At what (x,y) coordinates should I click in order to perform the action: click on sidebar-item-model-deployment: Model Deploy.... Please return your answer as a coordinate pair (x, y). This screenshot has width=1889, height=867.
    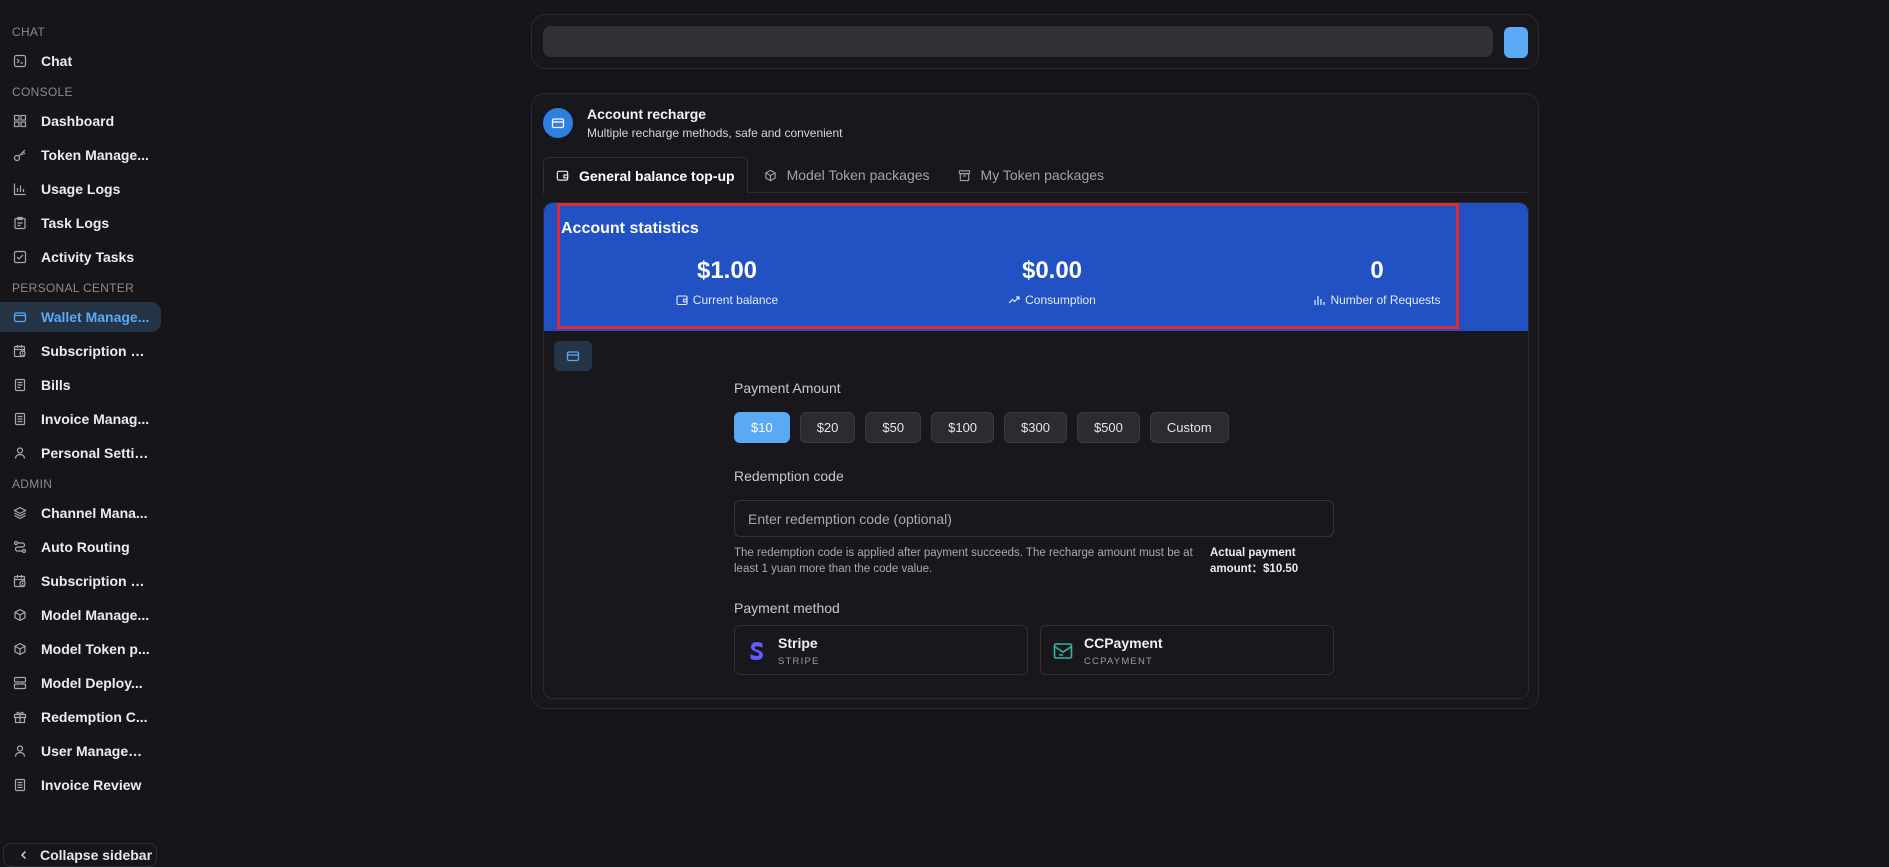
    Looking at the image, I should click on (80, 683).